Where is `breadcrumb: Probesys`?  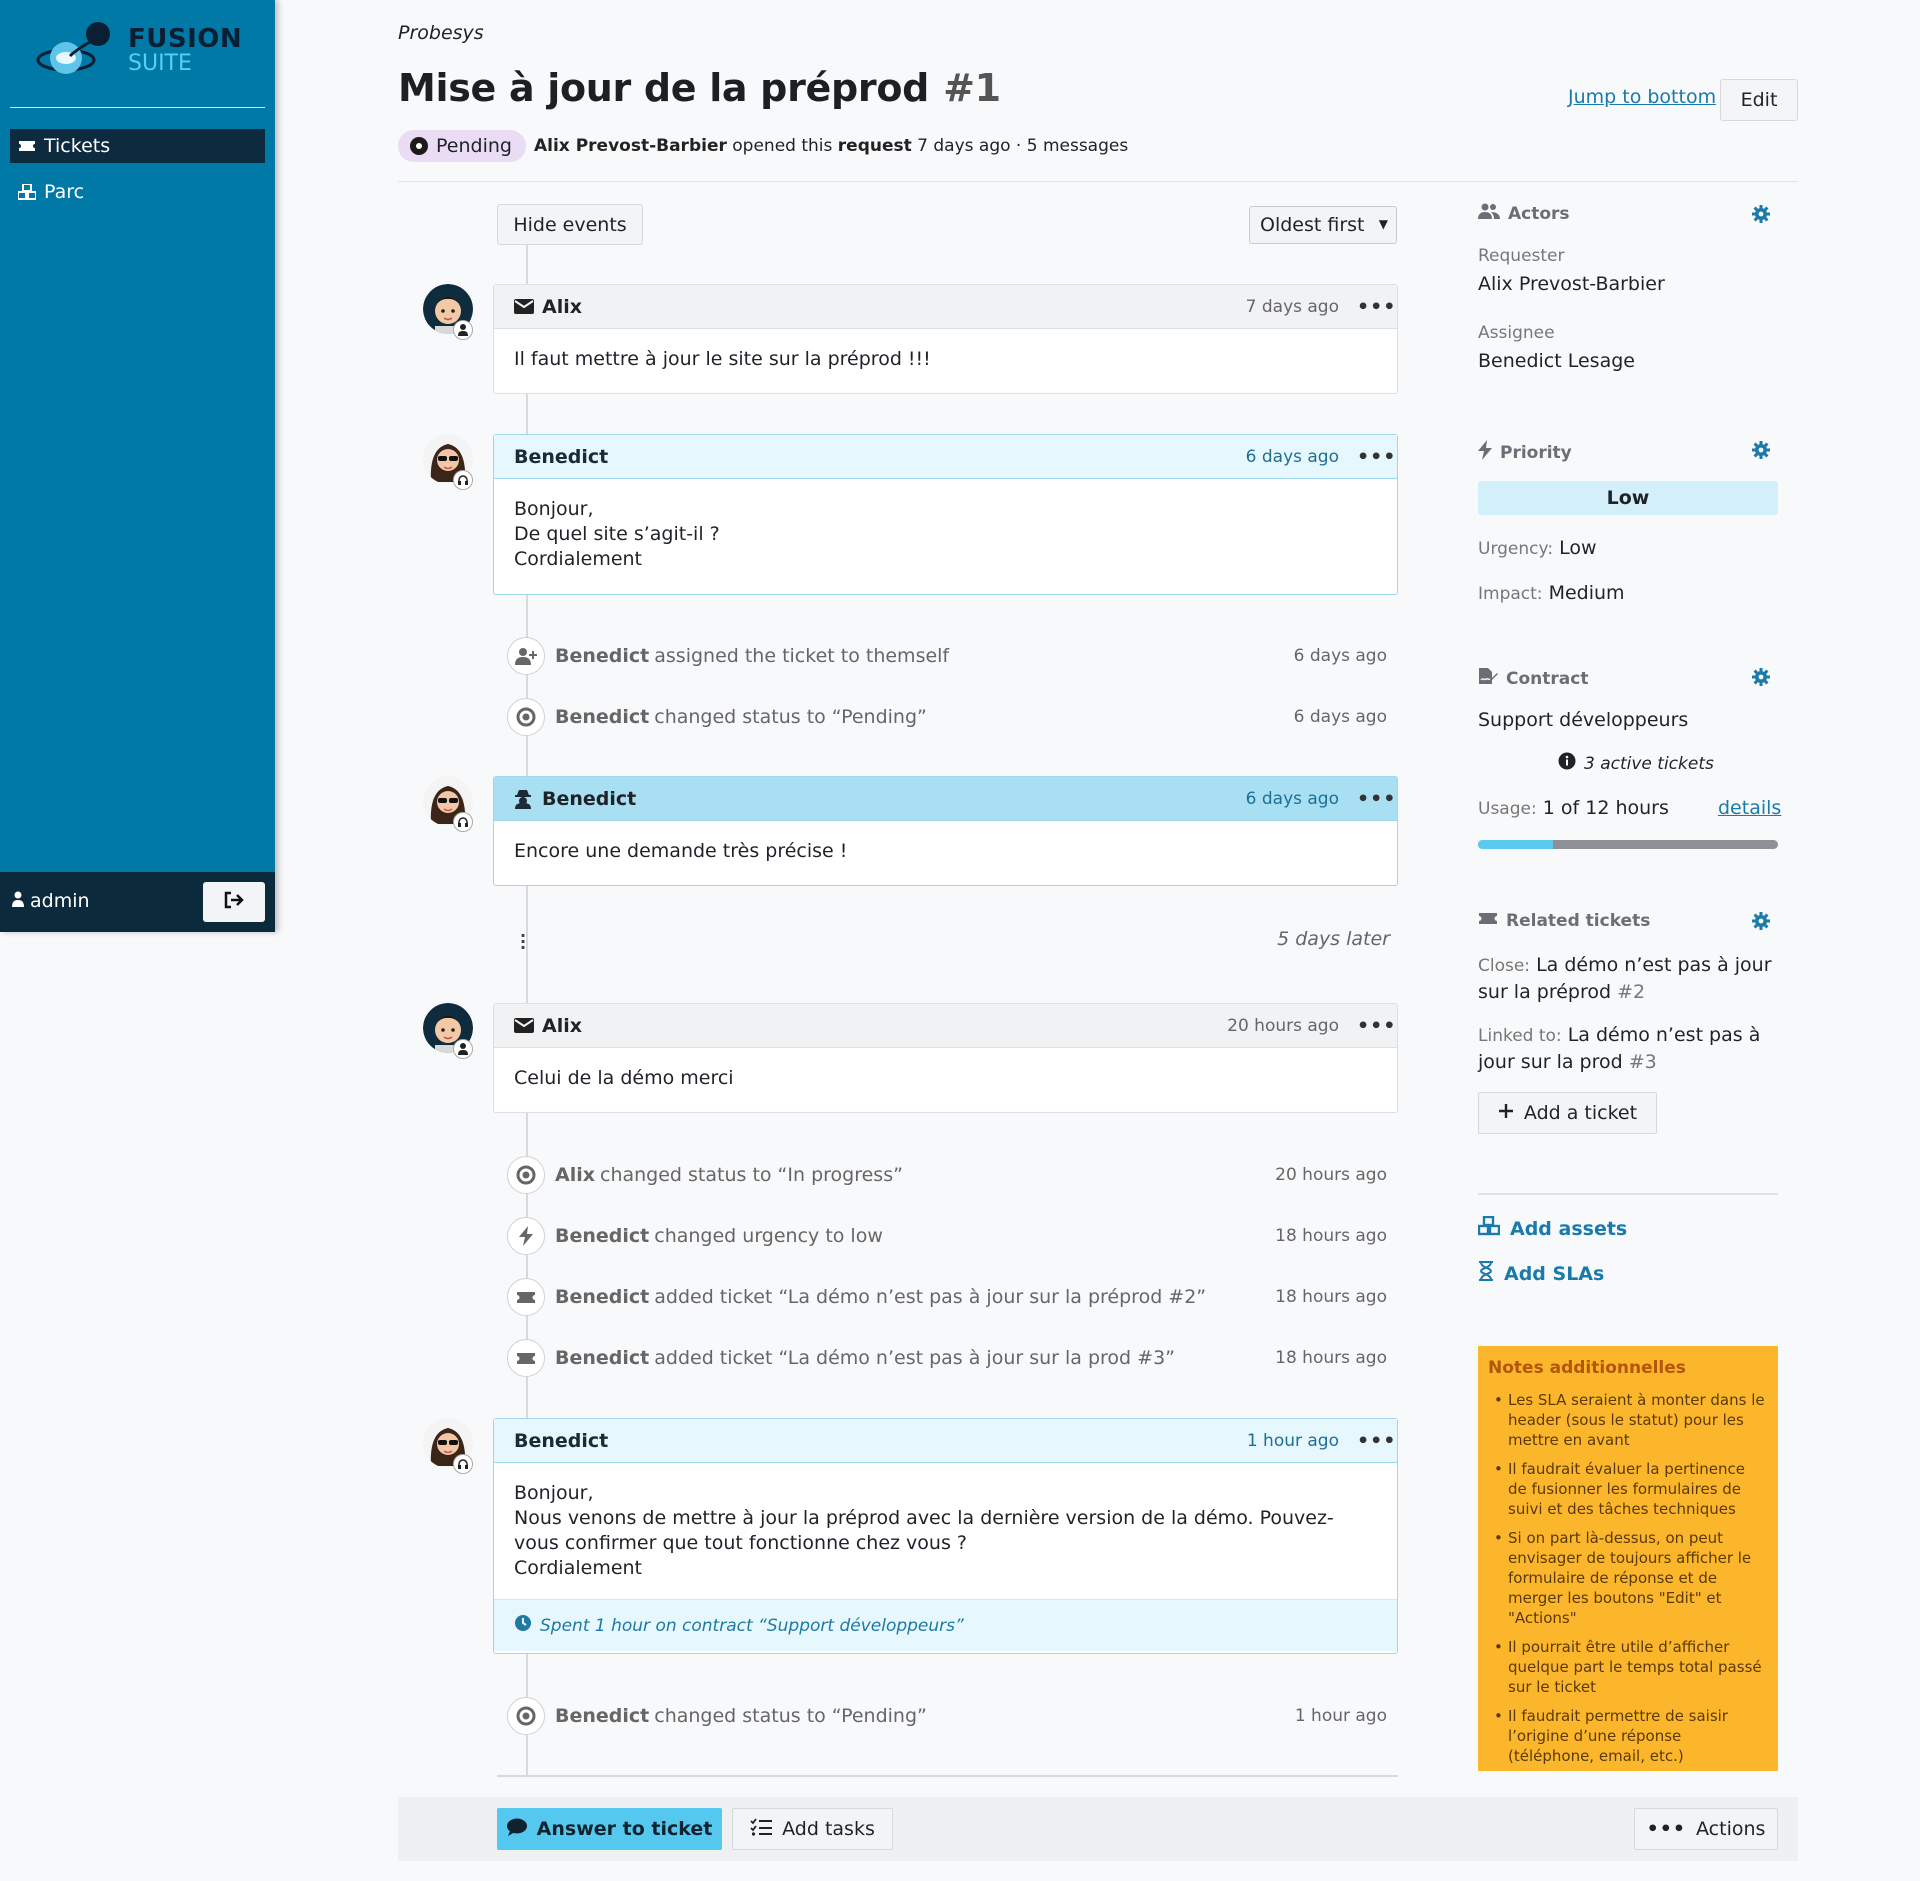 breadcrumb: Probesys is located at coordinates (441, 33).